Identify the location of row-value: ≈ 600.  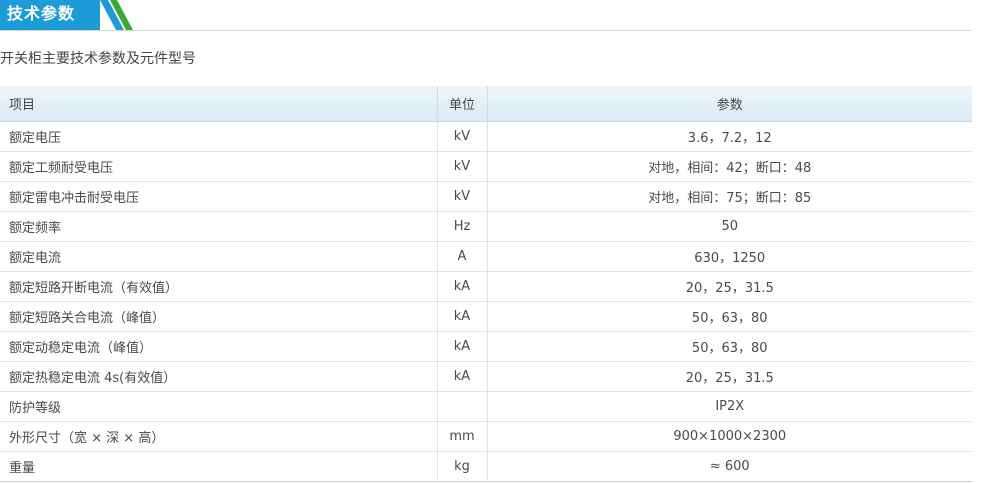
(729, 466).